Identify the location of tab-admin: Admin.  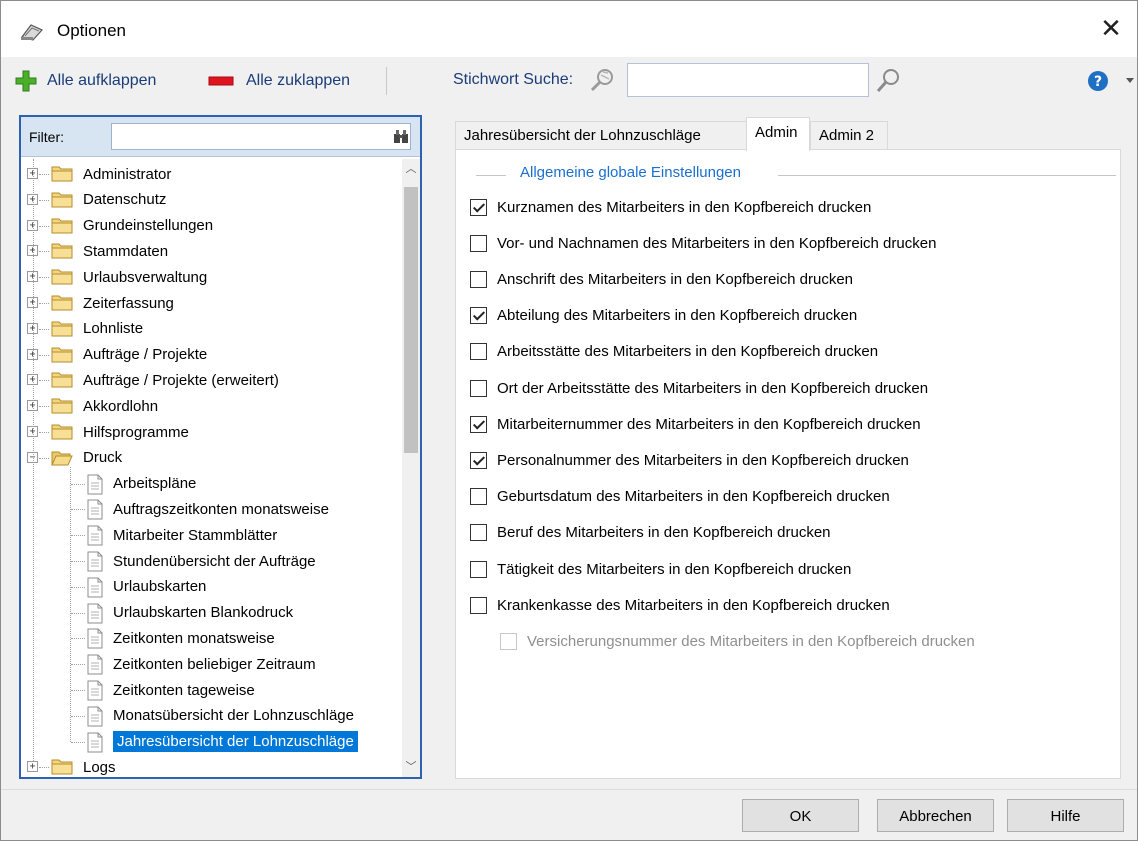
(778, 134).